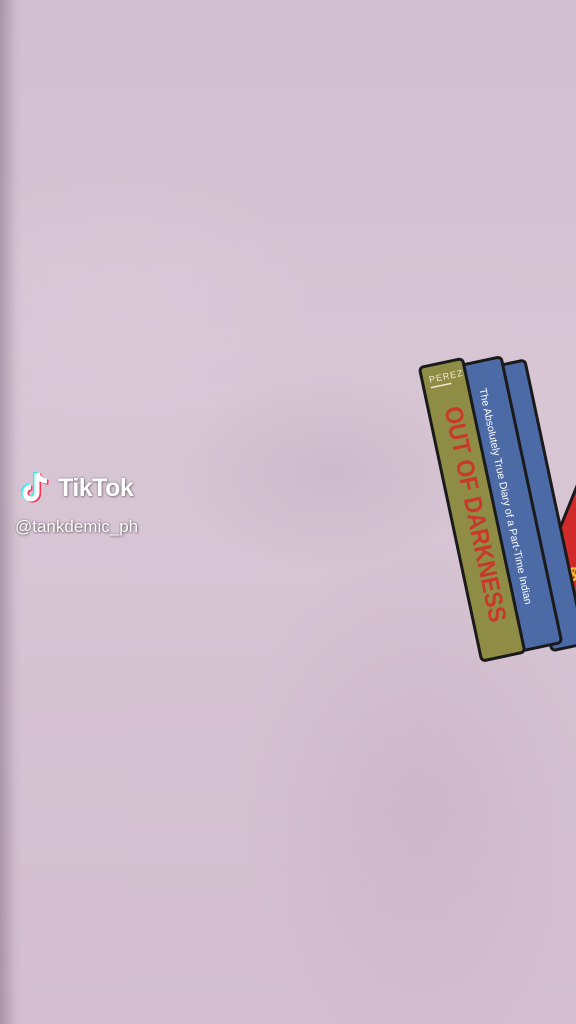 This screenshot has height=1024, width=576. I want to click on tiktok-note-icon, so click(35, 487).